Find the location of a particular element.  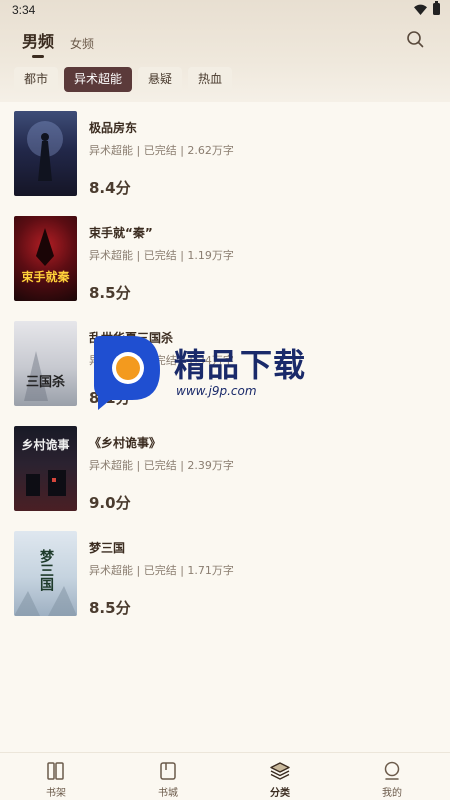

book-cover: 梦三国 is located at coordinates (45, 573).